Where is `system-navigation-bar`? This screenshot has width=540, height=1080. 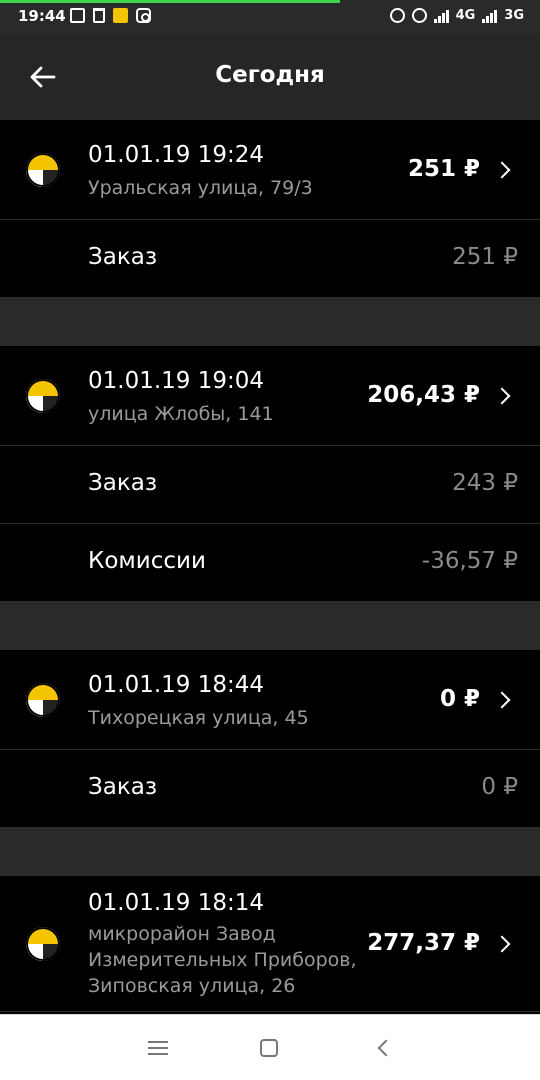 system-navigation-bar is located at coordinates (270, 1047).